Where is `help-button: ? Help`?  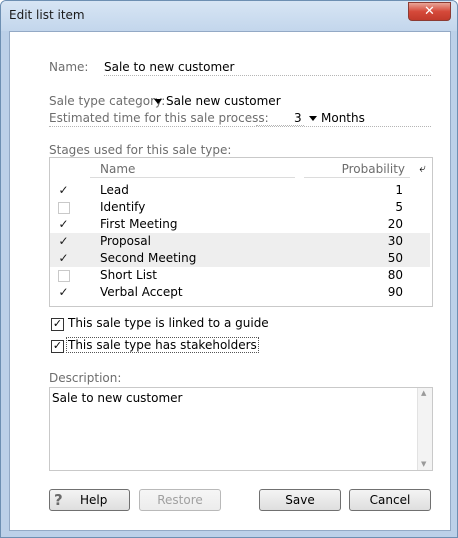 help-button: ? Help is located at coordinates (89, 500).